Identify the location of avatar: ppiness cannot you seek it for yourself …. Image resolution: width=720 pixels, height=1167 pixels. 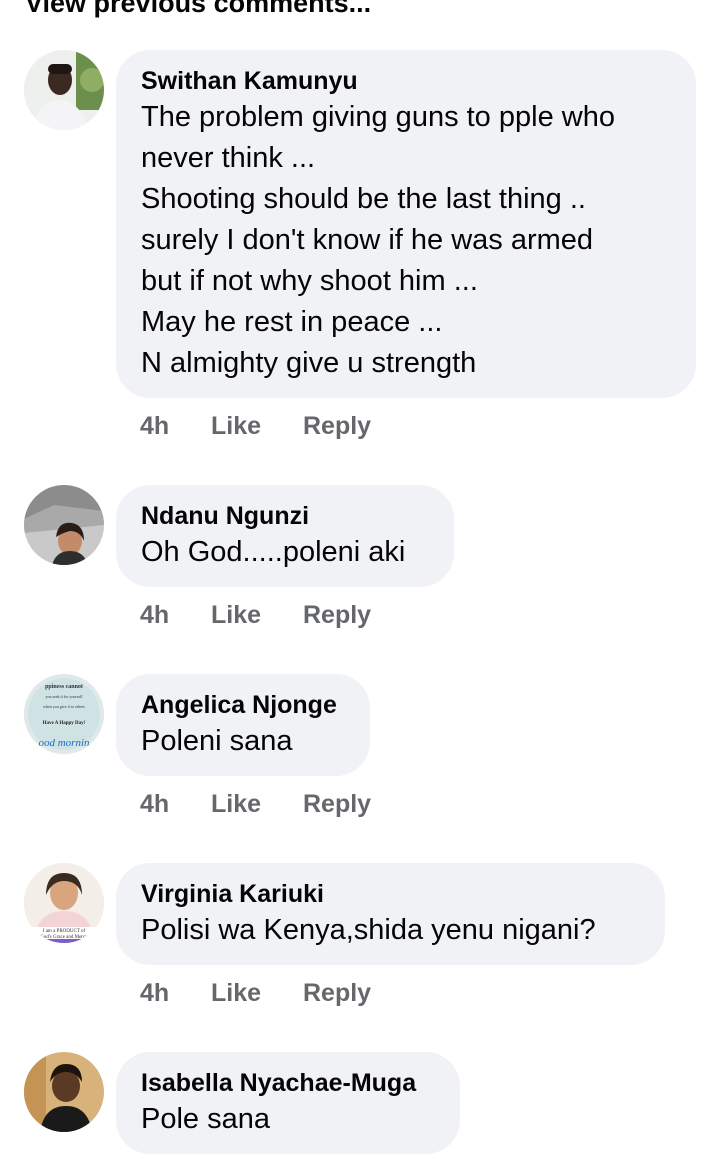
(64, 714).